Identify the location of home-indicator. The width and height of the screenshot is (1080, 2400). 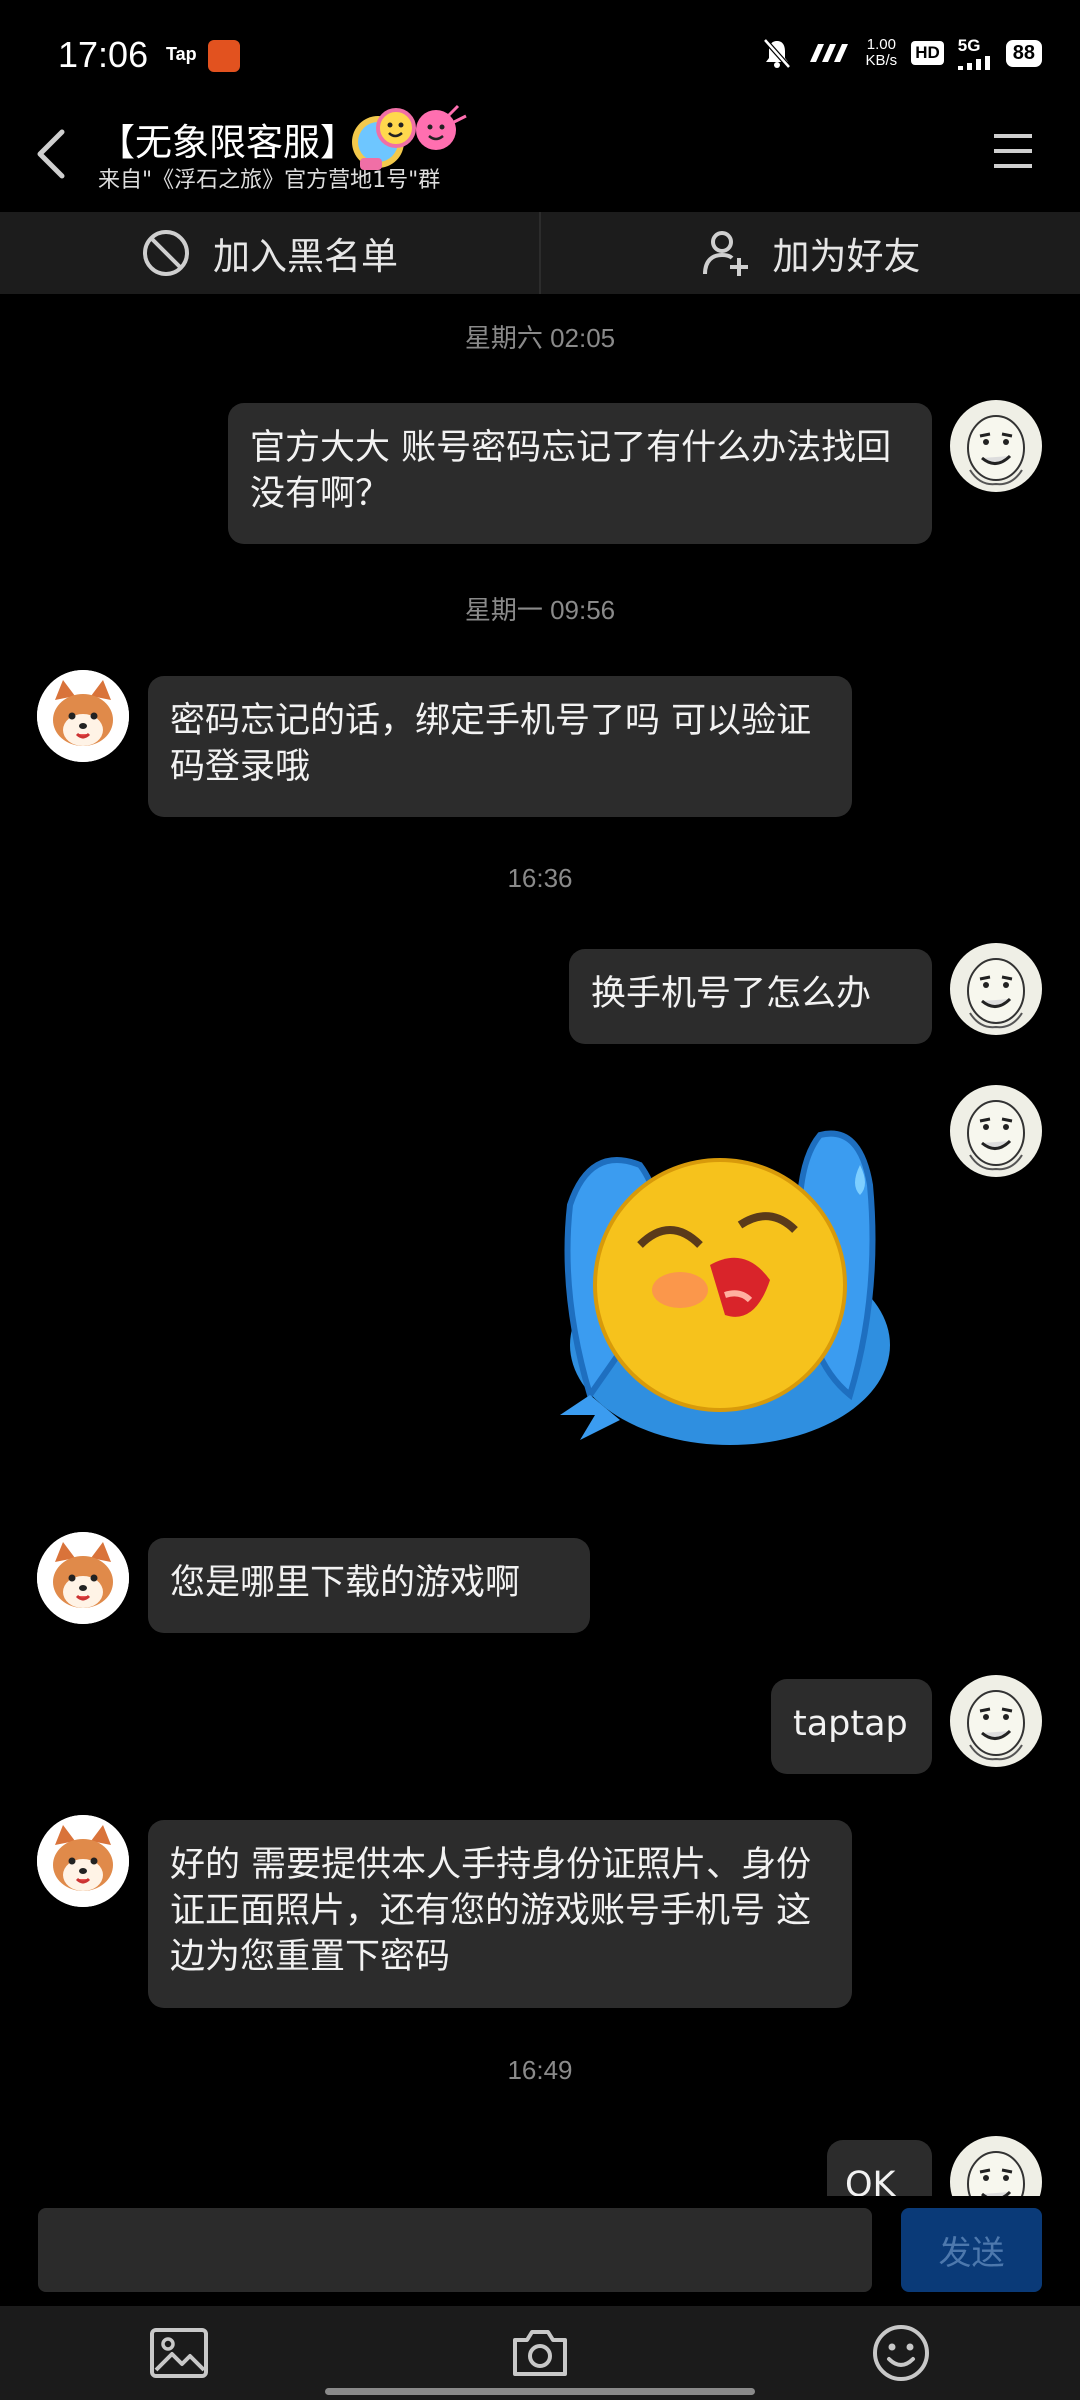
(540, 2391).